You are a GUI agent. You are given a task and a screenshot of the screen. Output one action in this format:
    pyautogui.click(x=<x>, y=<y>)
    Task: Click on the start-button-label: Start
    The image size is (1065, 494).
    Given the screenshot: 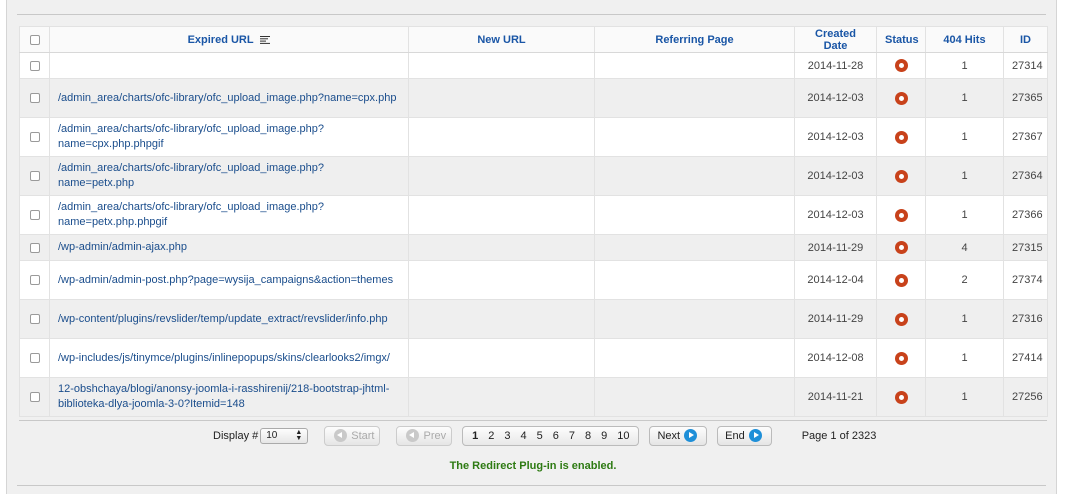 What is the action you would take?
    pyautogui.click(x=363, y=435)
    